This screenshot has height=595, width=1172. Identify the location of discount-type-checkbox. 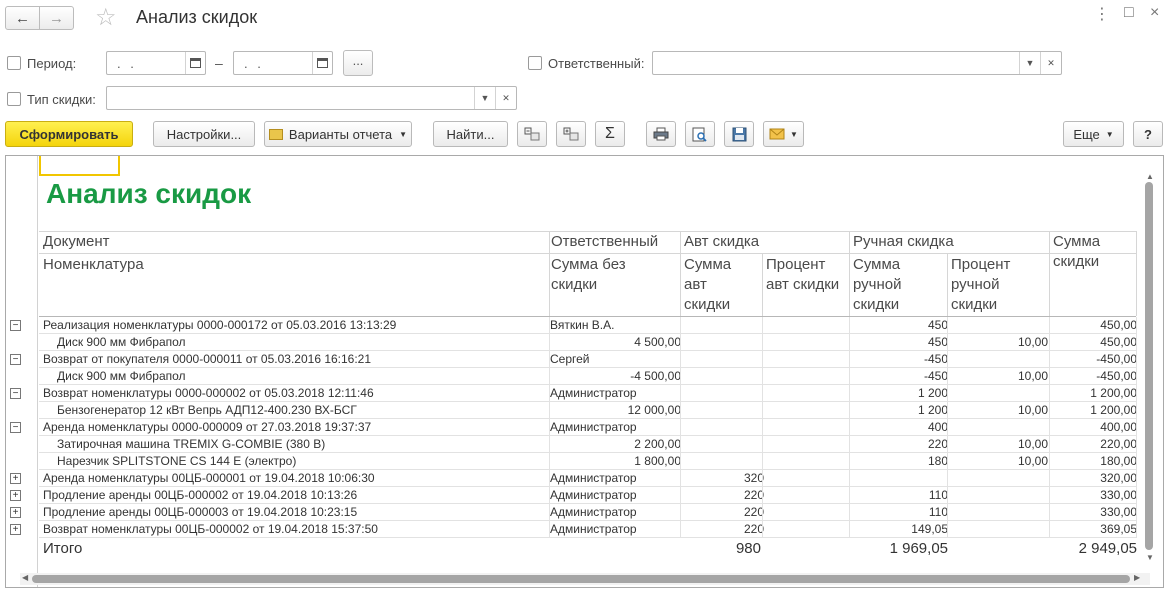
(14, 99).